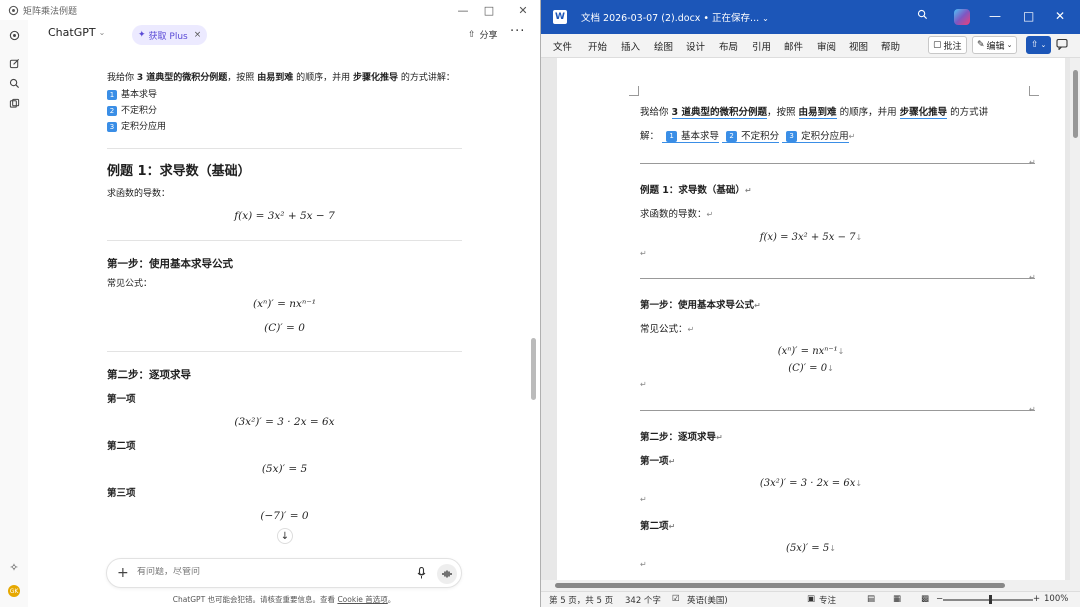 Image resolution: width=1080 pixels, height=607 pixels. I want to click on add-attachment-icon: +, so click(123, 573).